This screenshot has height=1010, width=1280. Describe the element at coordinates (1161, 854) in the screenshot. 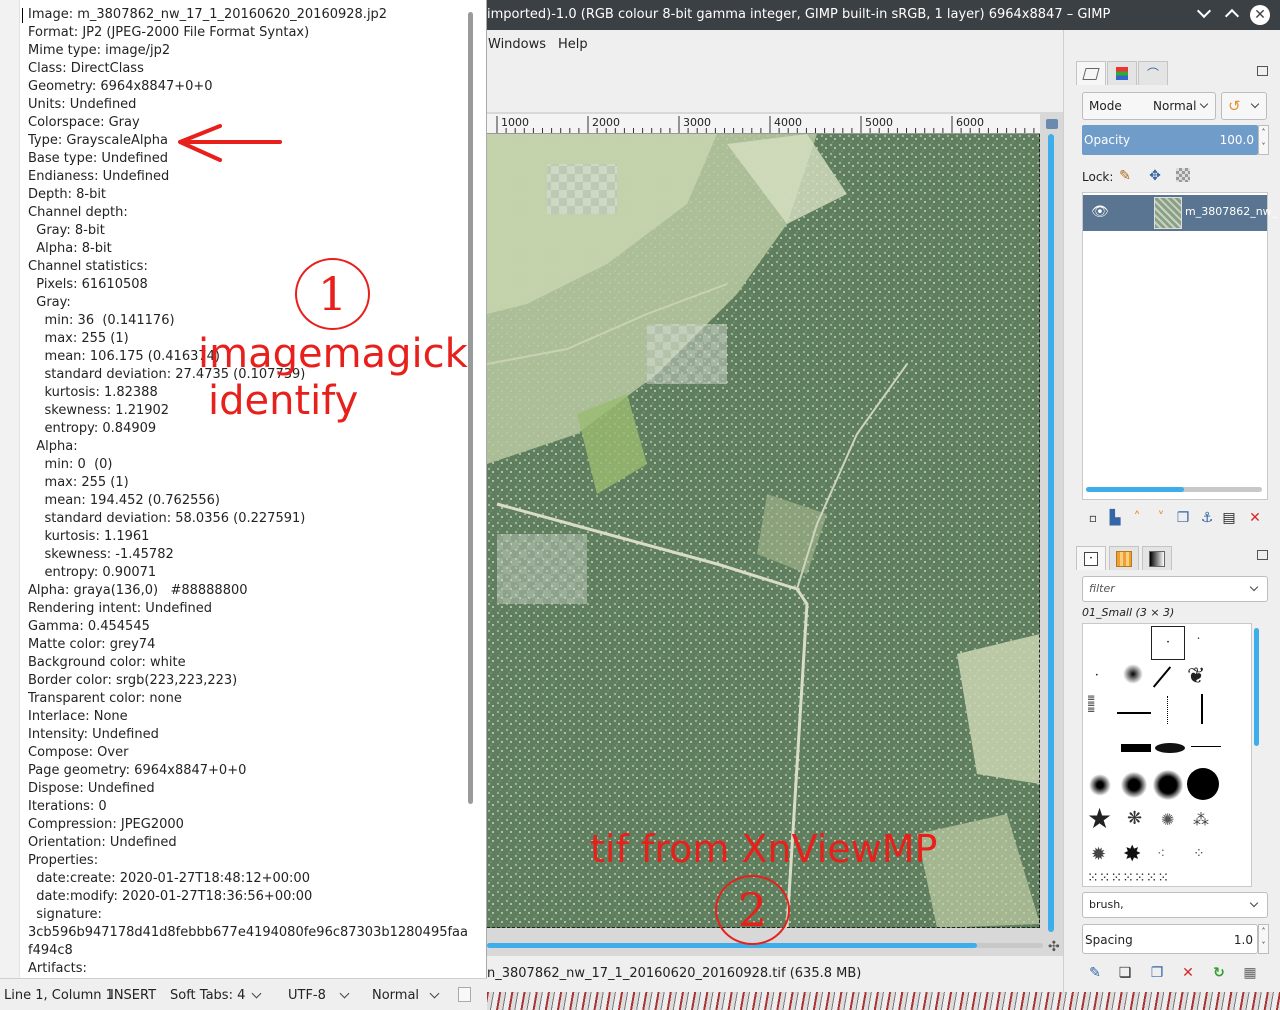

I see `brush-item: ⁖` at that location.